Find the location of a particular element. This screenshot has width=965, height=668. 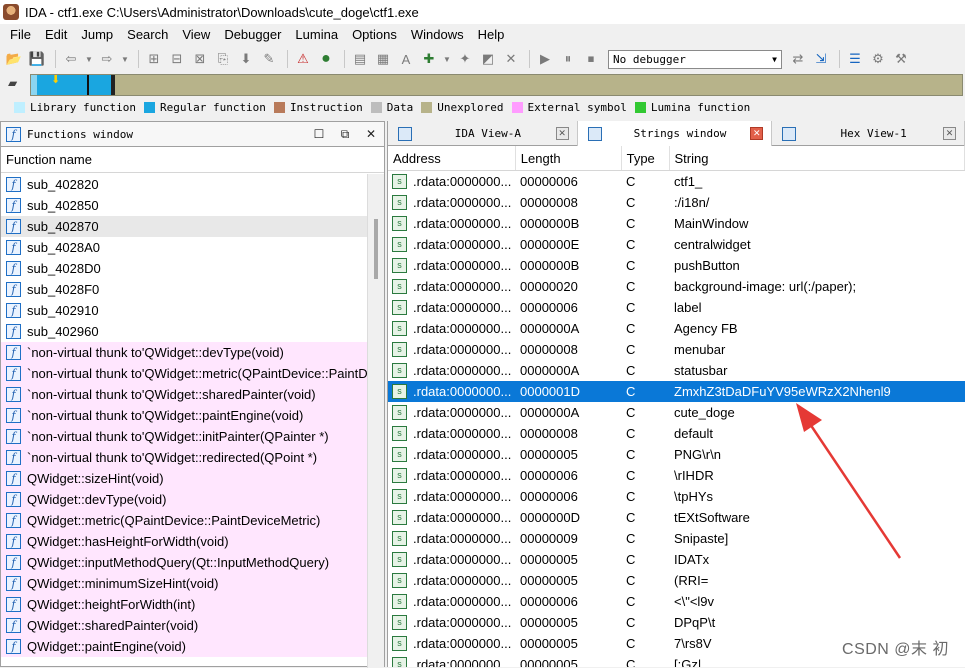

function-row: f sub_402850 is located at coordinates (184, 205).